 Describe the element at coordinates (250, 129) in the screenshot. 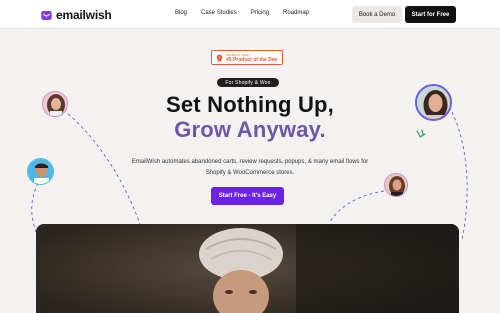

I see `hero-title-line2: Grow Anyway.` at that location.